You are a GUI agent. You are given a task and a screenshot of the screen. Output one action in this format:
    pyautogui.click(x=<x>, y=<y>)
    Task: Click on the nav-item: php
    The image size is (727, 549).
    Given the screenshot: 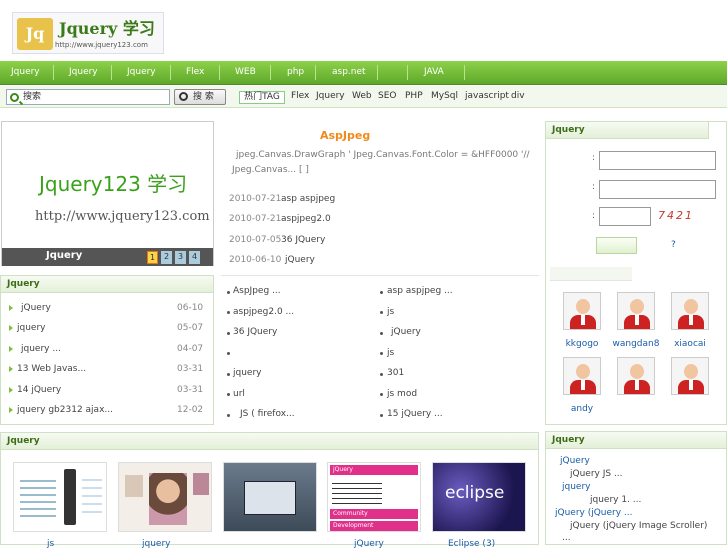 What is the action you would take?
    pyautogui.click(x=295, y=72)
    